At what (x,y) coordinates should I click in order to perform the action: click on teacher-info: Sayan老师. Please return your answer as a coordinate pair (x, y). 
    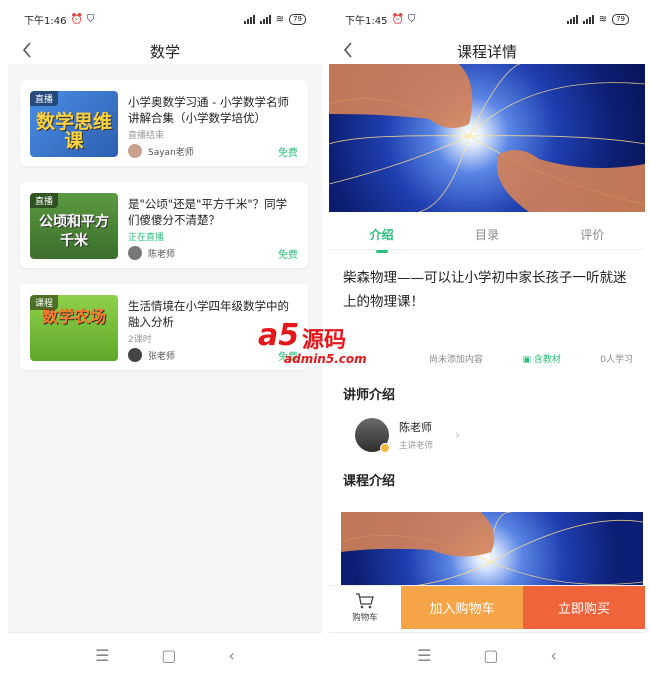
    Looking at the image, I should click on (161, 151).